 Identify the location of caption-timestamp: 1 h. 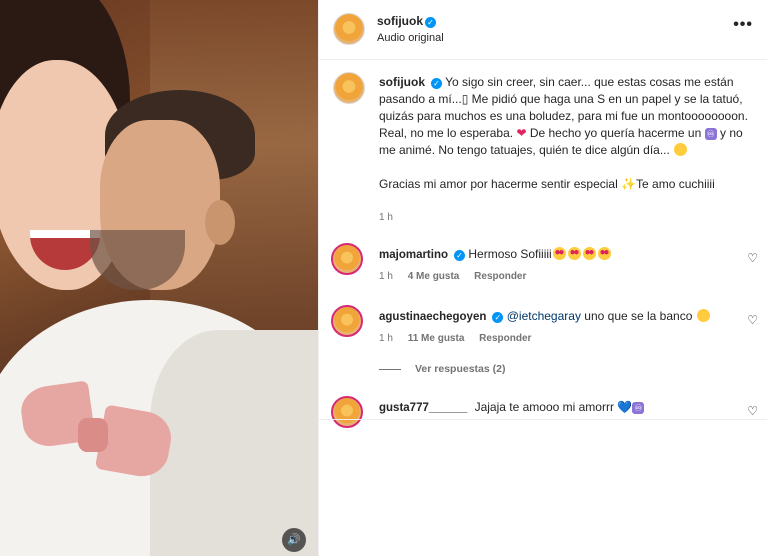
(386, 217).